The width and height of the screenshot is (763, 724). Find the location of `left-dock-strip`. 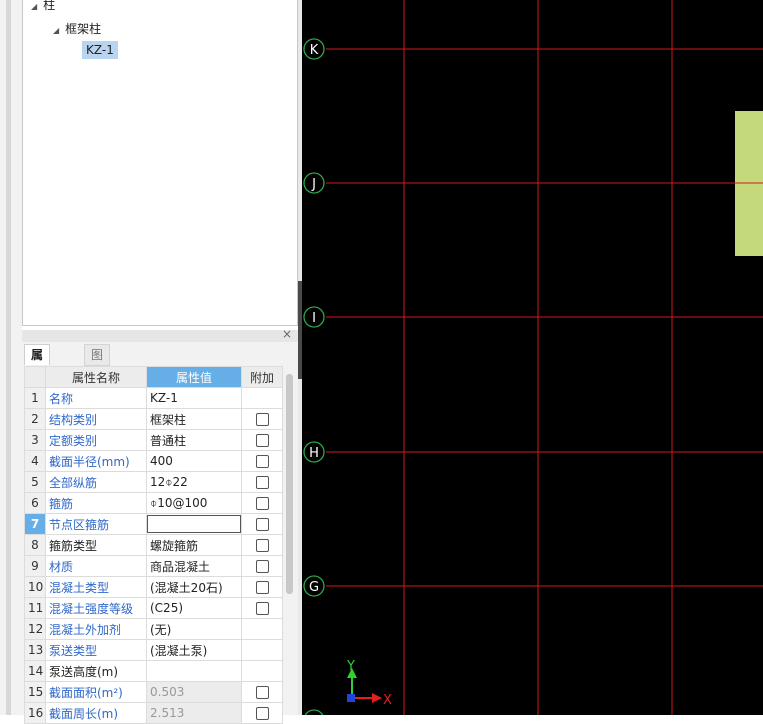

left-dock-strip is located at coordinates (11, 357).